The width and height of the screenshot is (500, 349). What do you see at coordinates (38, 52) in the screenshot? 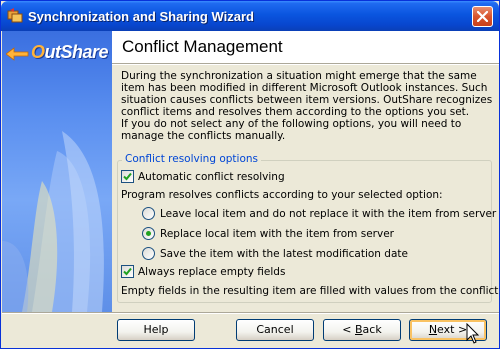
I see `logo-initial: O` at bounding box center [38, 52].